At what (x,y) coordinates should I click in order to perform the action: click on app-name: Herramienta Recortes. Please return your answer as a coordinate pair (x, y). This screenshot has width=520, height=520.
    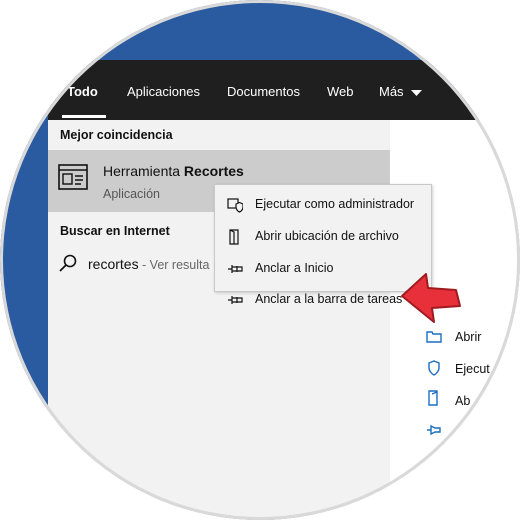
    Looking at the image, I should click on (173, 171).